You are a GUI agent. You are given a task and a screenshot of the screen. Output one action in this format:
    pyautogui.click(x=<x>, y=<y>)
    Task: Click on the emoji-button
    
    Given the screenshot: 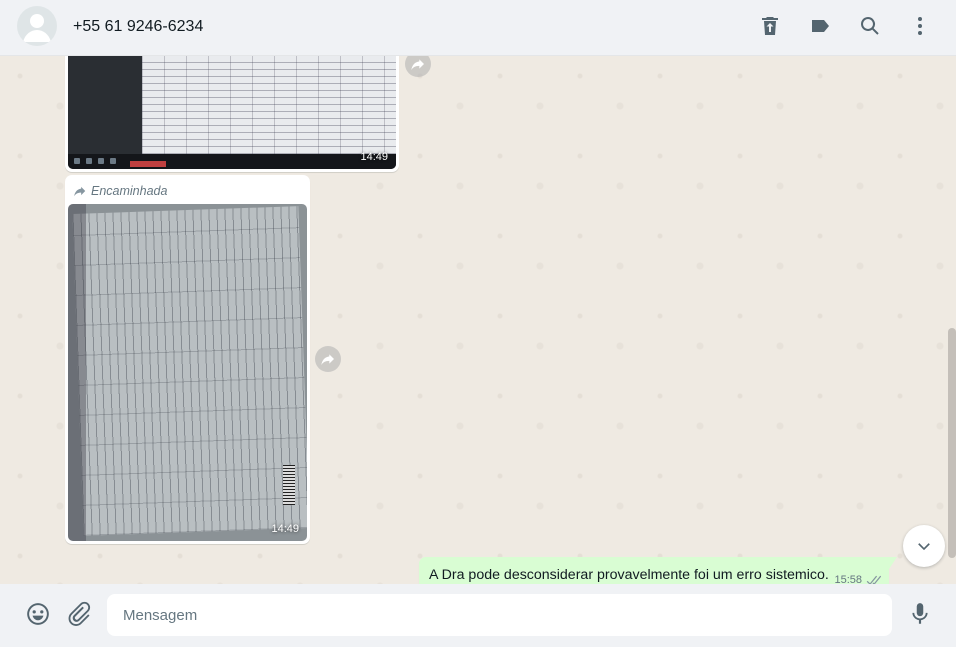 What is the action you would take?
    pyautogui.click(x=38, y=614)
    